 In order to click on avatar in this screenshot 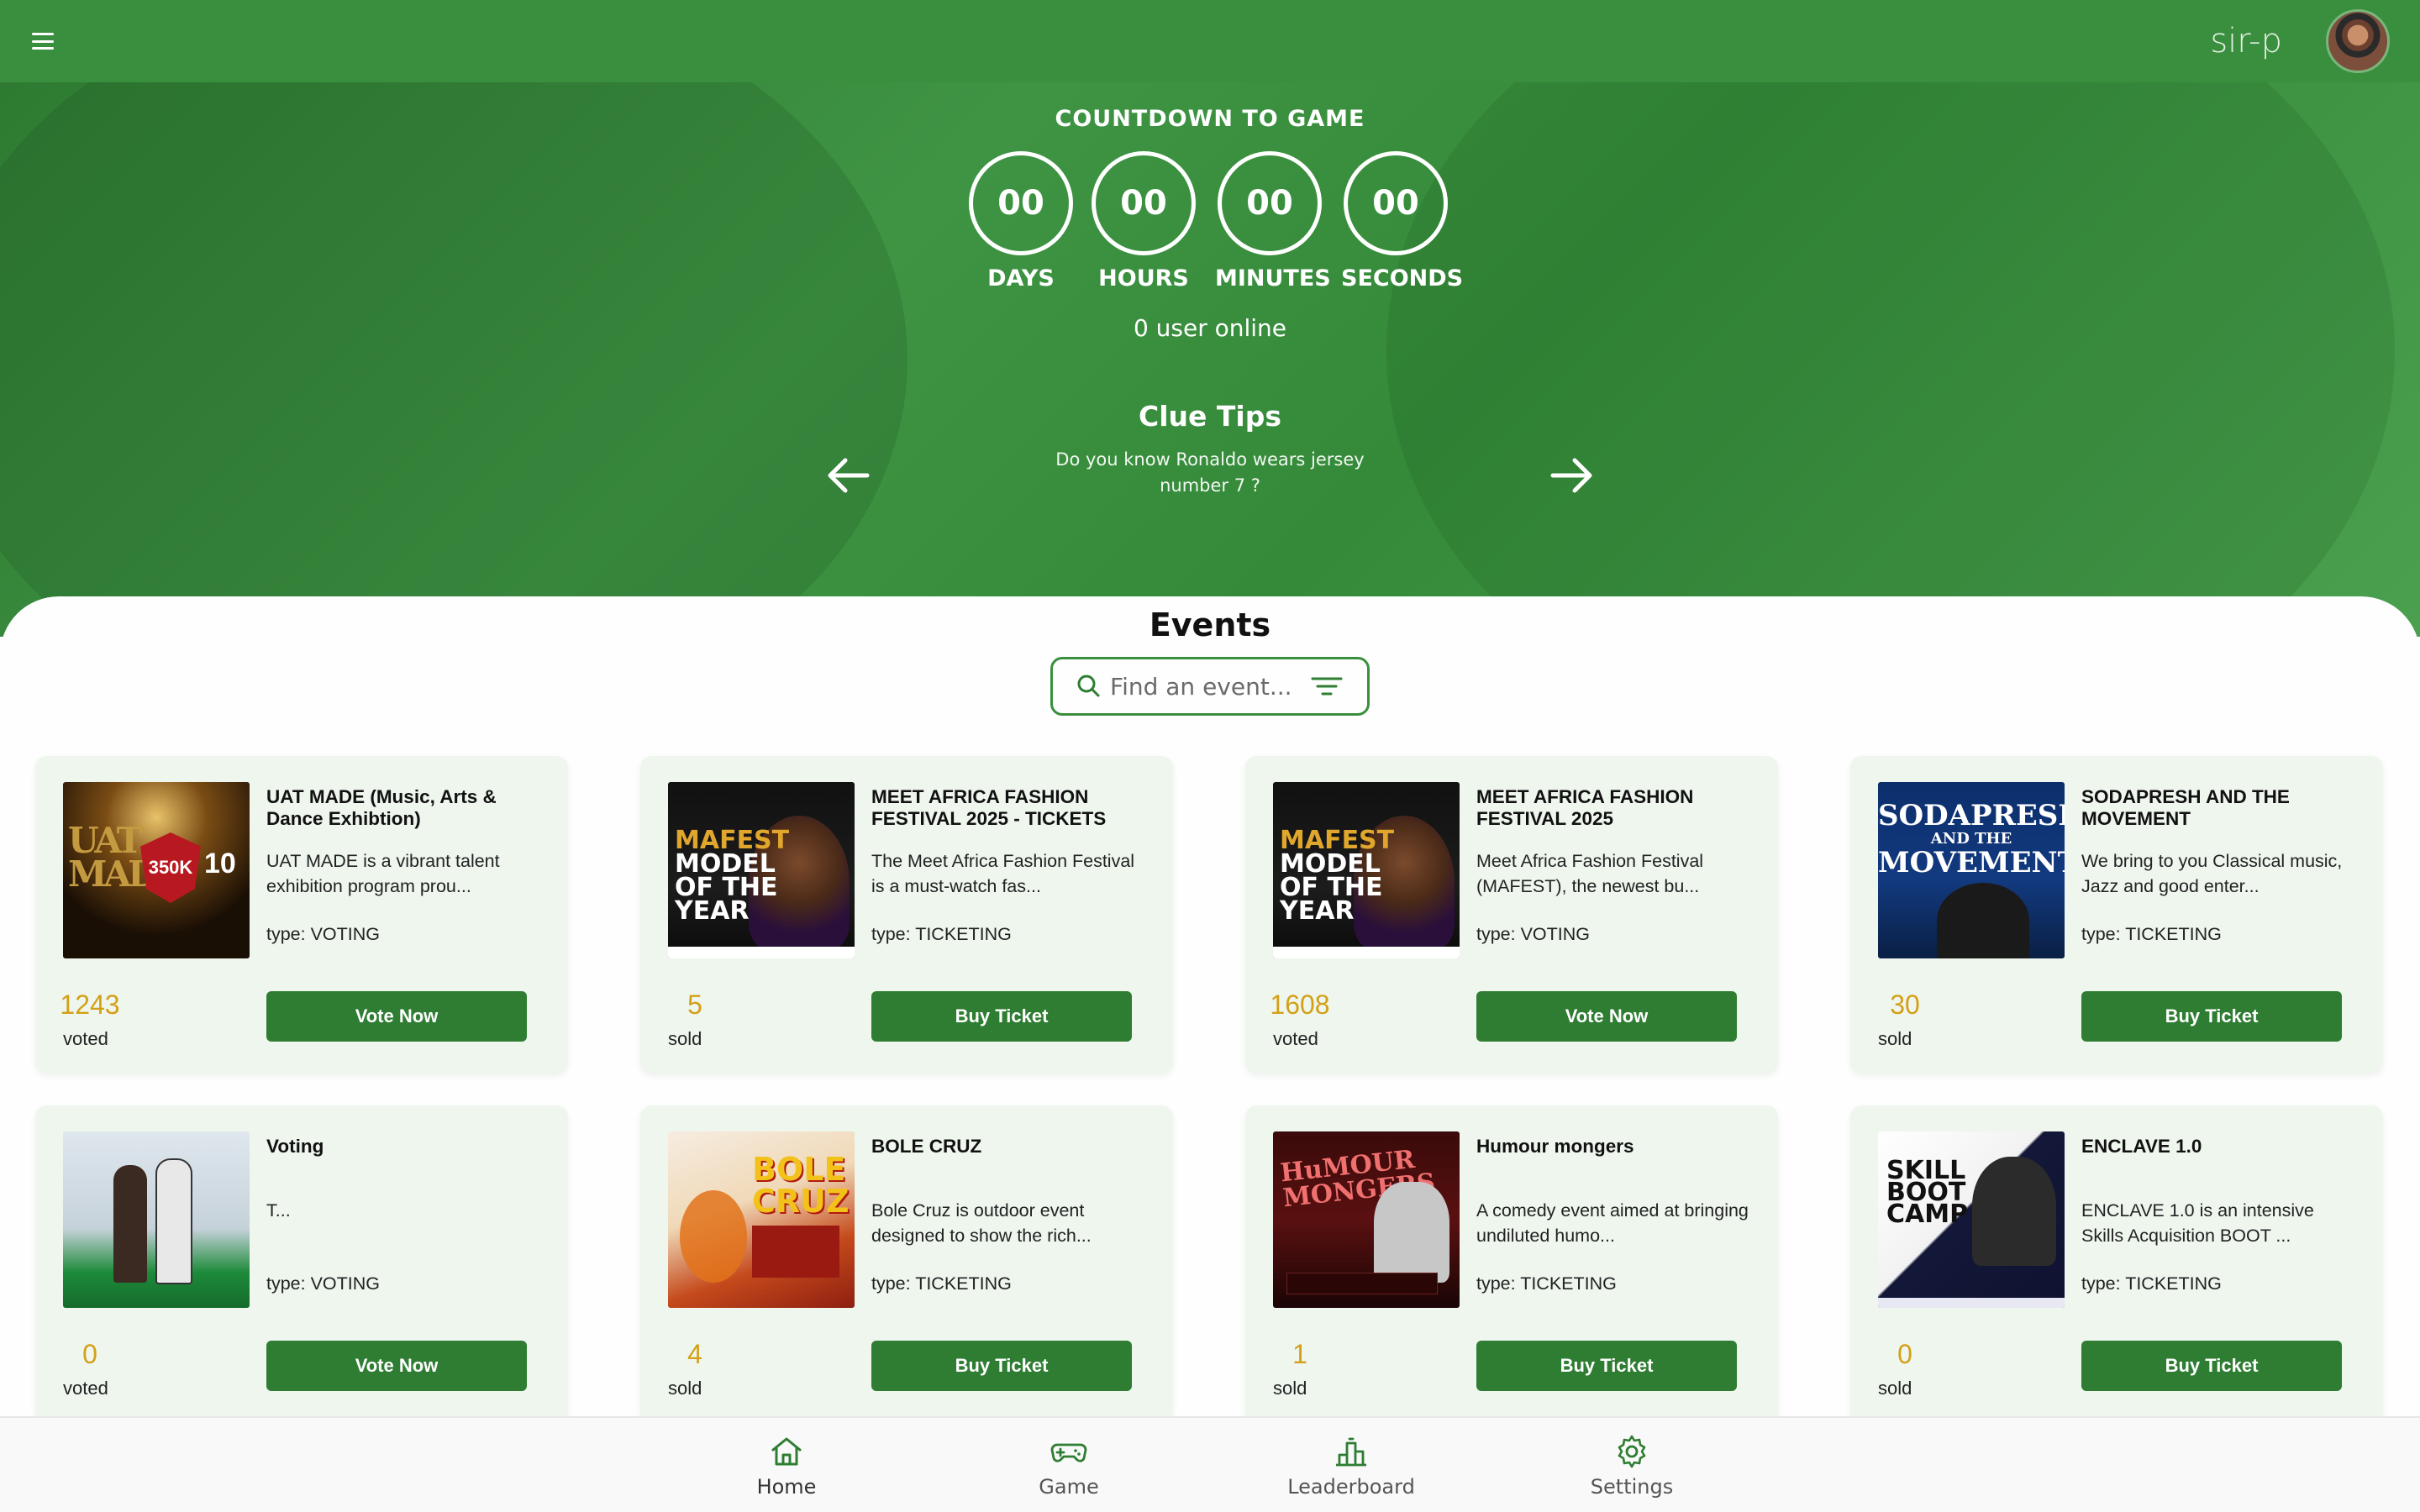, I will do `click(2358, 41)`.